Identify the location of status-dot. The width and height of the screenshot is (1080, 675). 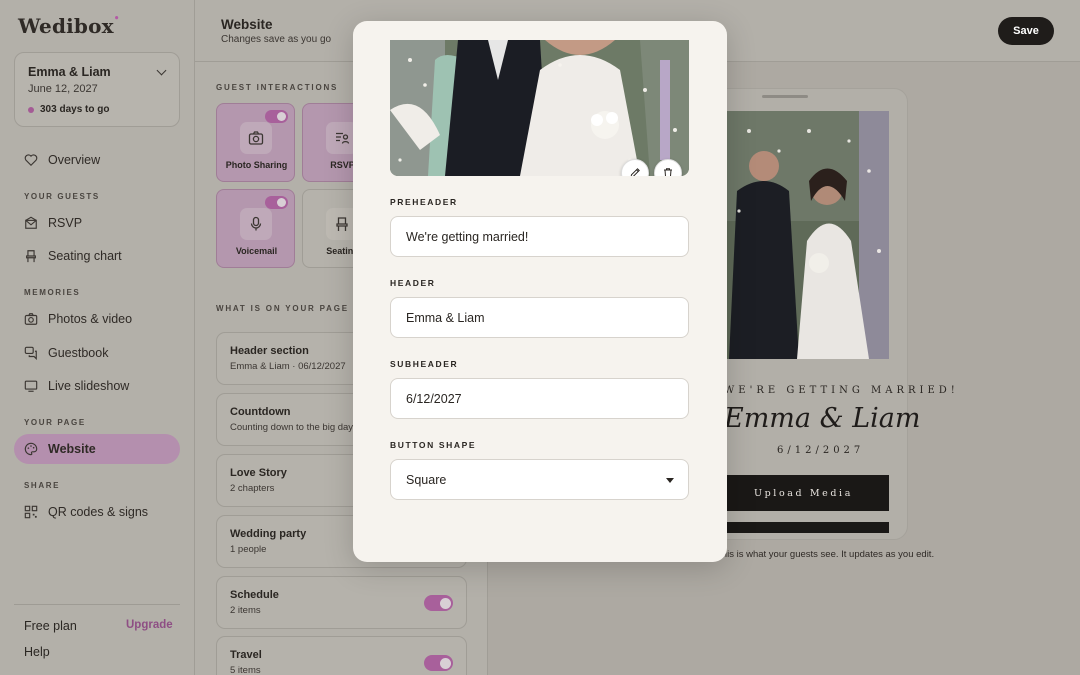
(31, 110).